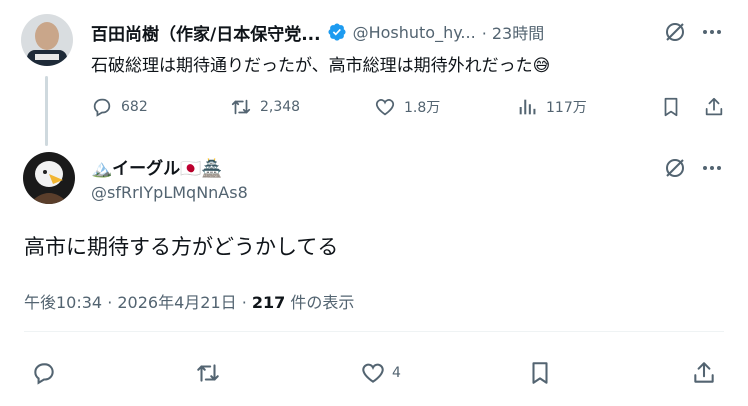 This screenshot has width=748, height=406. Describe the element at coordinates (566, 108) in the screenshot. I see `parent-views-count: 117万` at that location.